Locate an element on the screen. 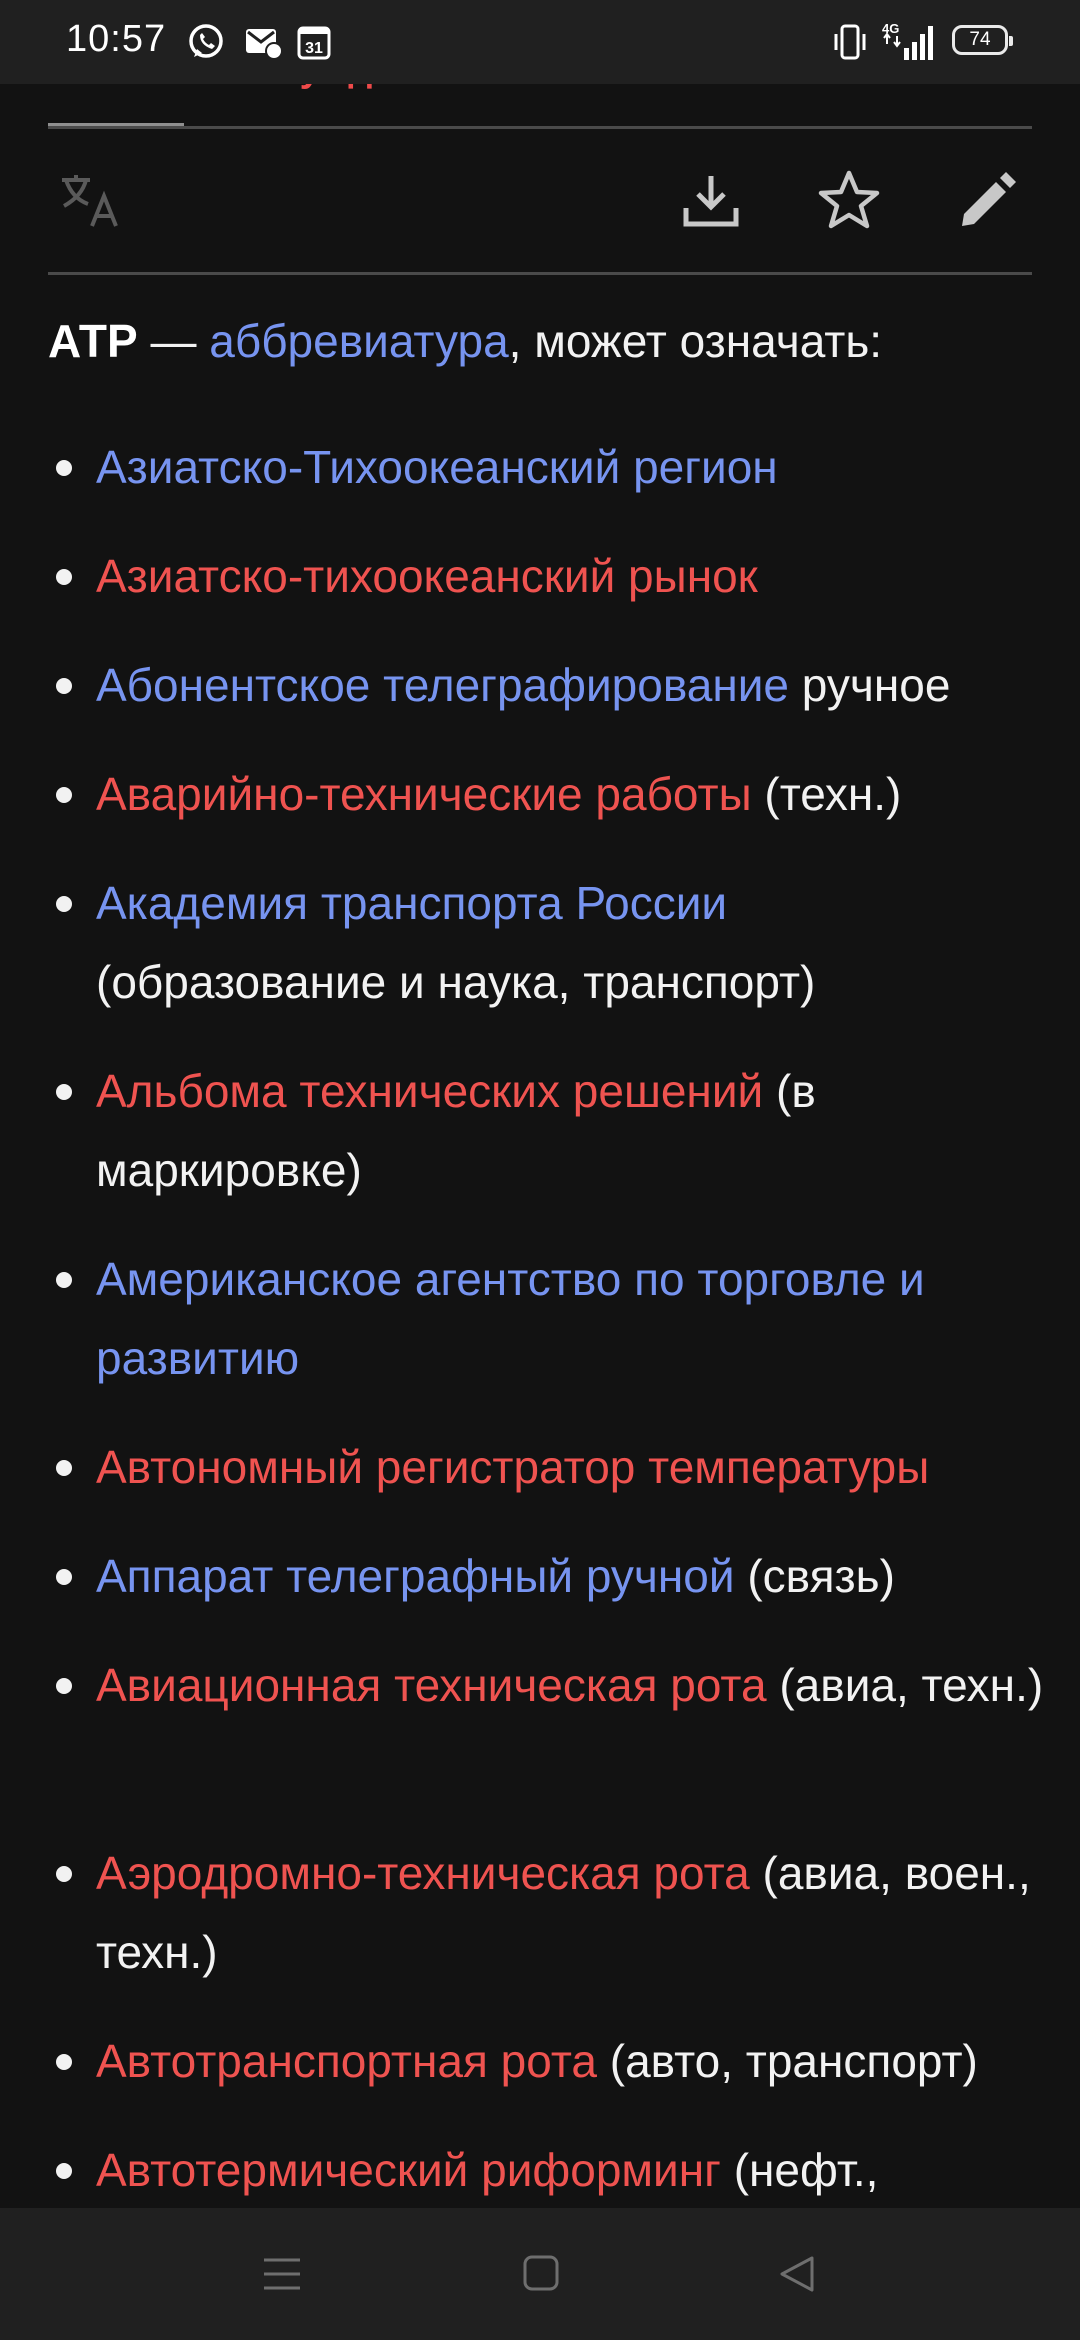  list-item: Азиатско-Тихоокеанский регион is located at coordinates (576, 467).